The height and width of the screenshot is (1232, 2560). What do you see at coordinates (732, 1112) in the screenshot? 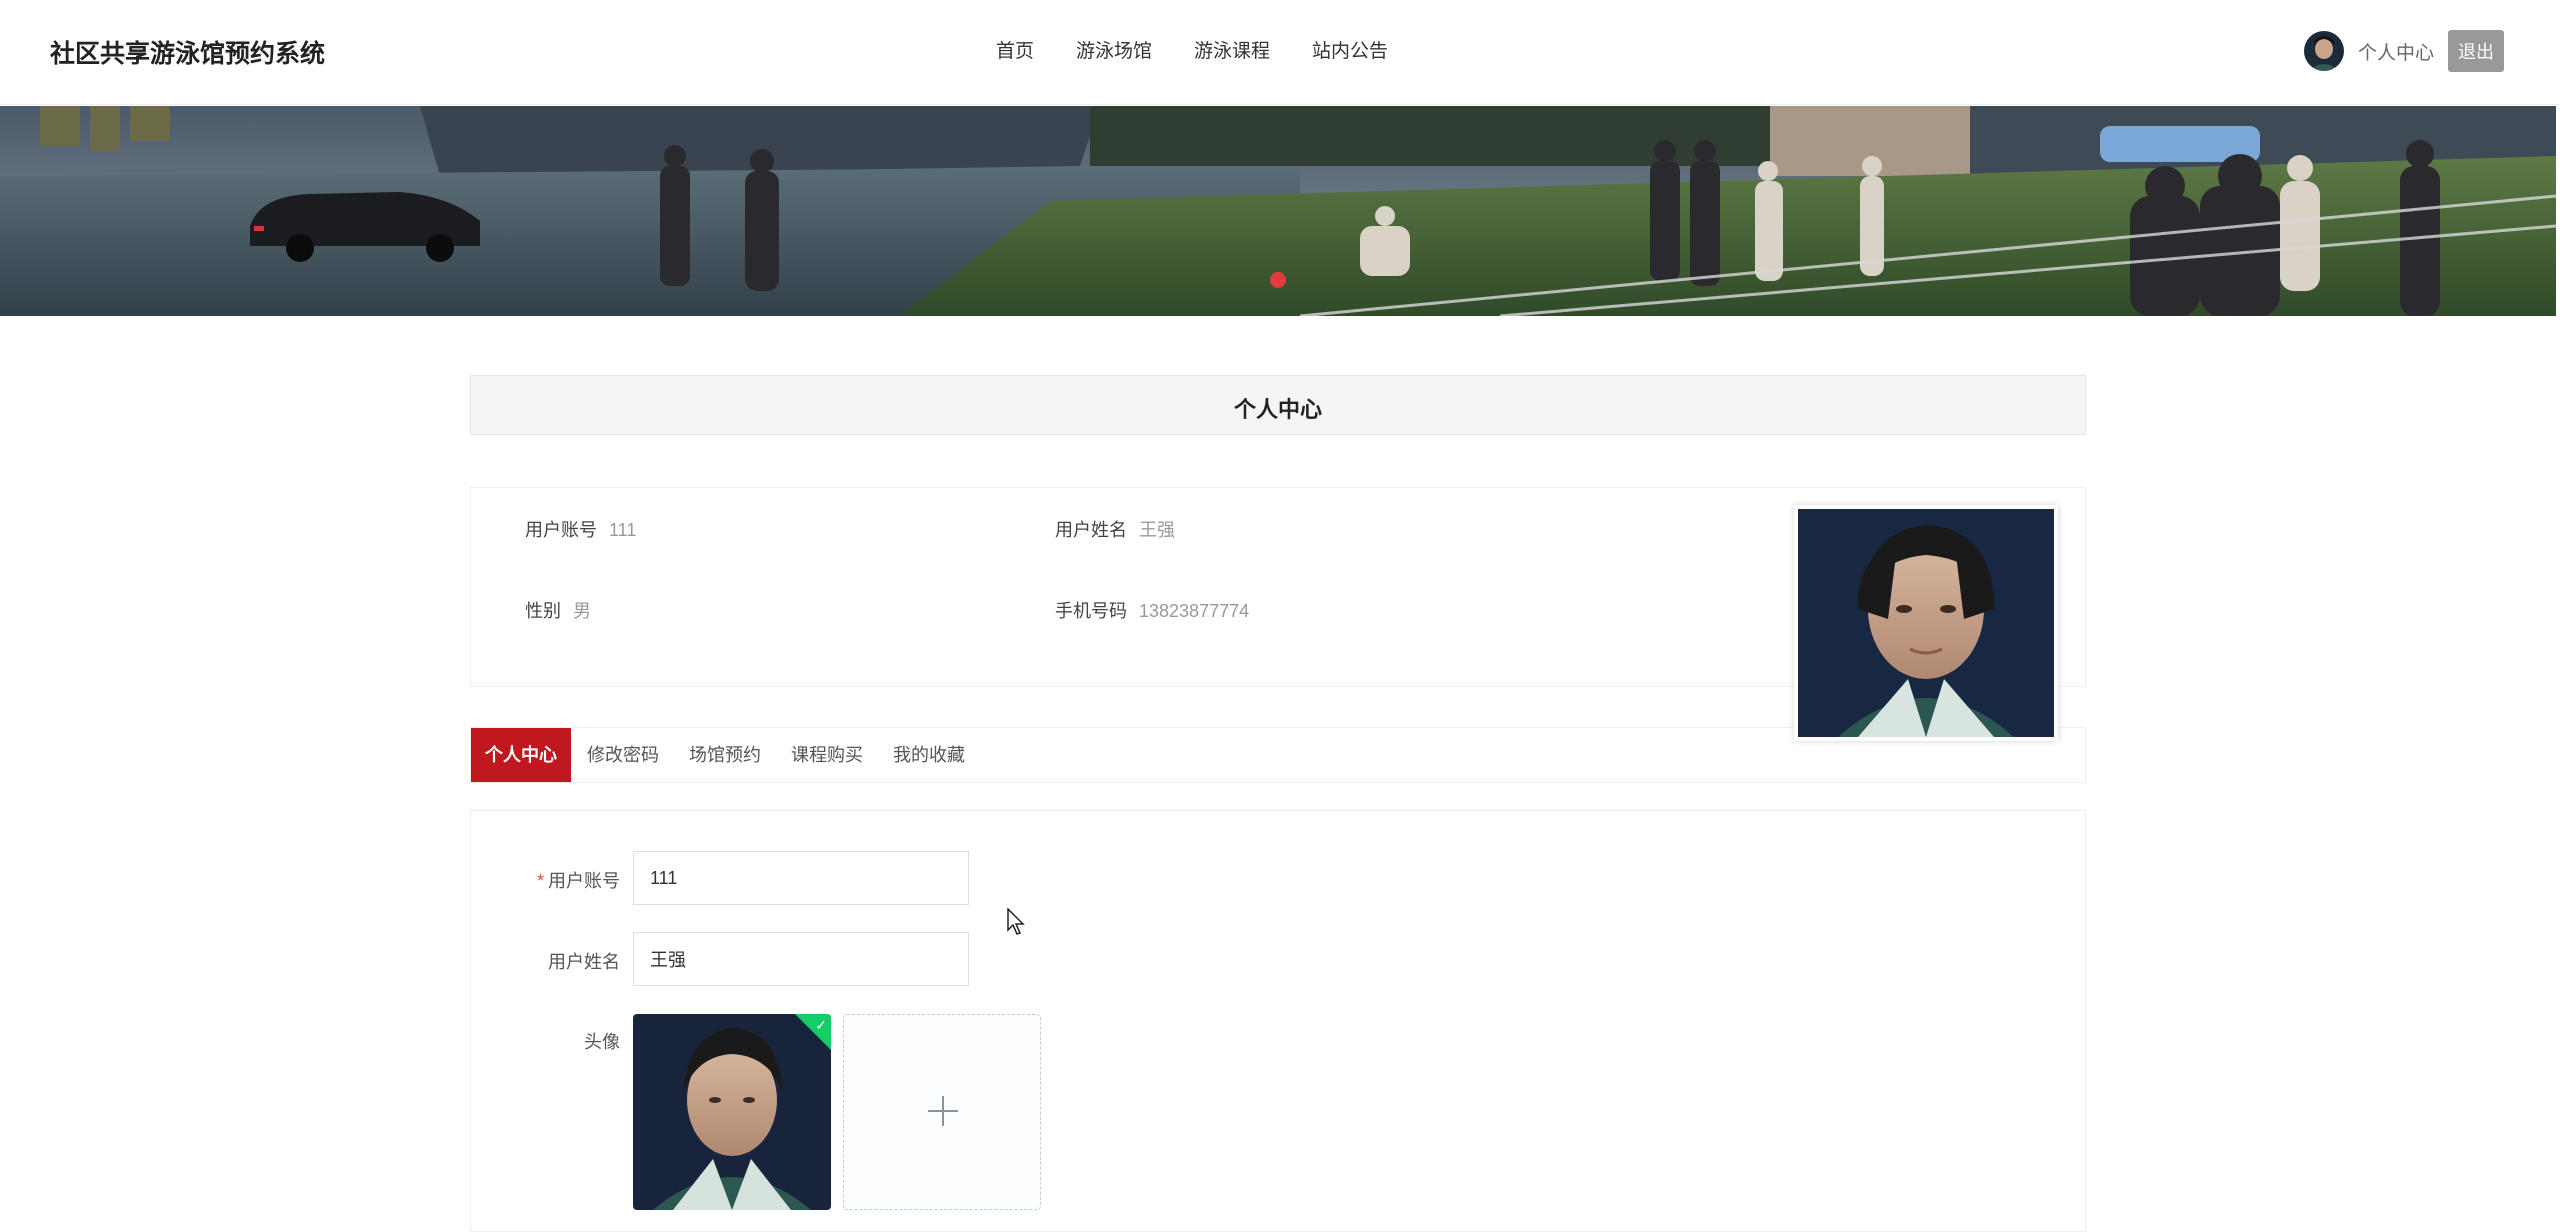
I see `uploaded-avatar-thumb: ✓` at bounding box center [732, 1112].